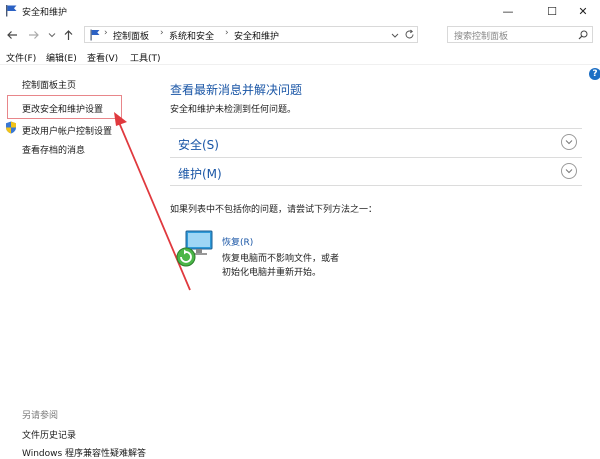 This screenshot has width=600, height=459. What do you see at coordinates (395, 35) in the screenshot?
I see `address-dropdown-icon` at bounding box center [395, 35].